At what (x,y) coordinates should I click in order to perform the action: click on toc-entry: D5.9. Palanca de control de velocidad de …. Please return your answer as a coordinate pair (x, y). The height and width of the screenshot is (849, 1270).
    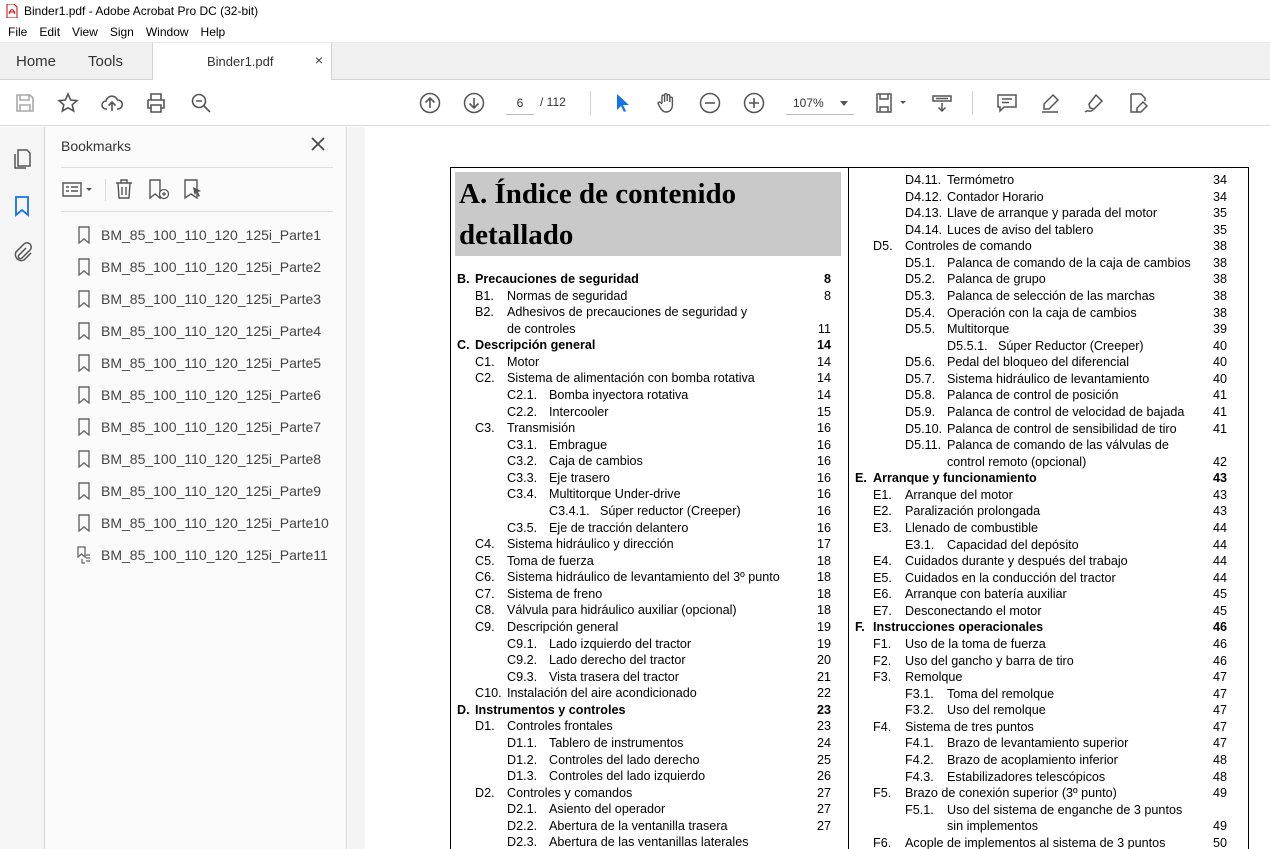
    Looking at the image, I should click on (1047, 412).